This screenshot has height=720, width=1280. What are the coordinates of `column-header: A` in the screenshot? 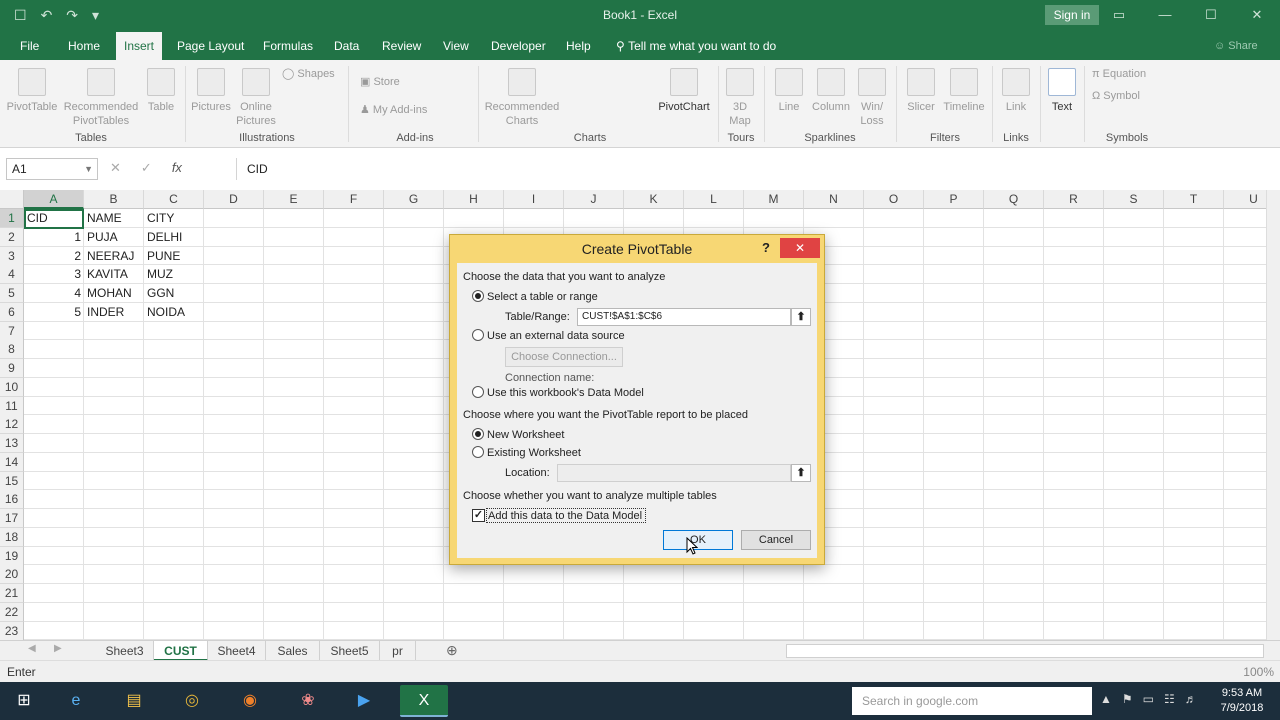 It's located at (54, 199).